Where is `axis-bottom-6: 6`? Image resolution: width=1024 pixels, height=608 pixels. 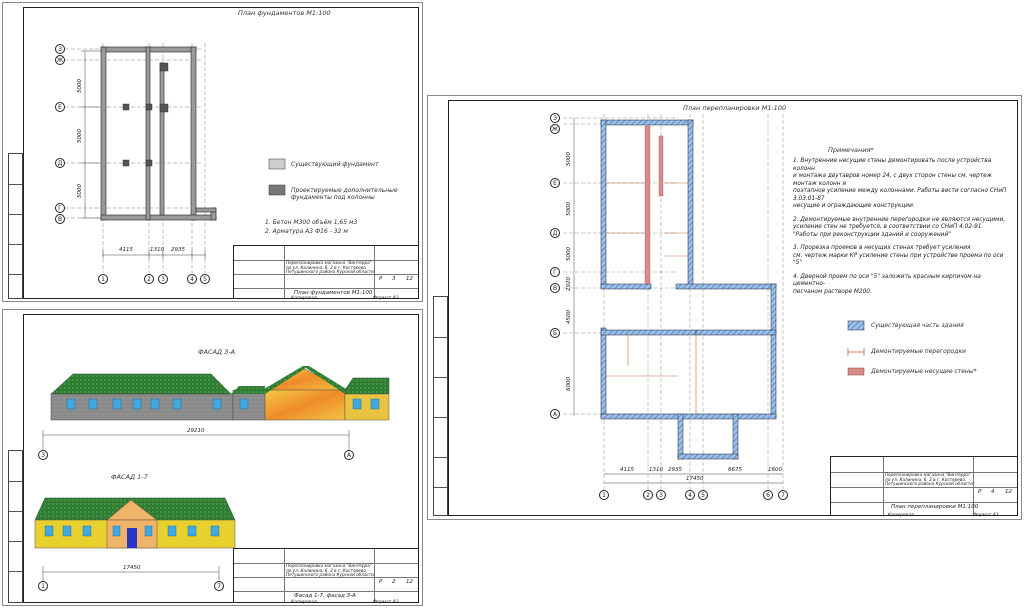 axis-bottom-6: 6 is located at coordinates (768, 495).